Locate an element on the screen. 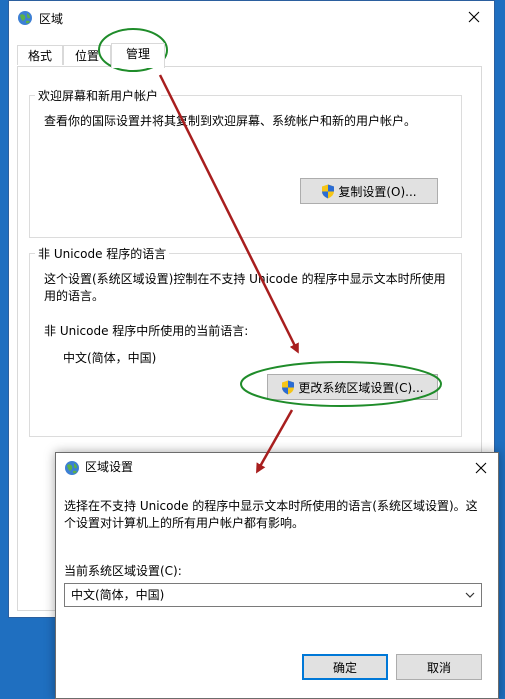 The height and width of the screenshot is (699, 505). tab-administrative: 管理 is located at coordinates (138, 55).